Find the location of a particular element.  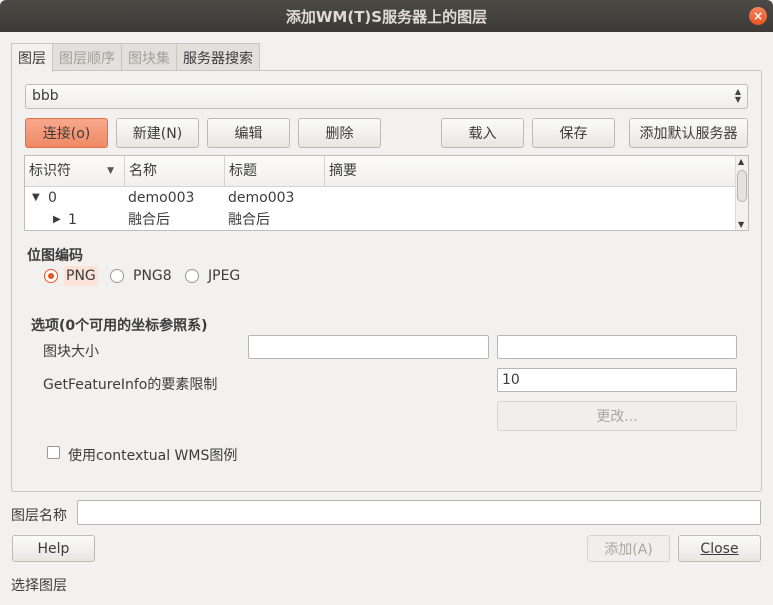

collapsed-arrow-icon: ▶ is located at coordinates (57, 219).